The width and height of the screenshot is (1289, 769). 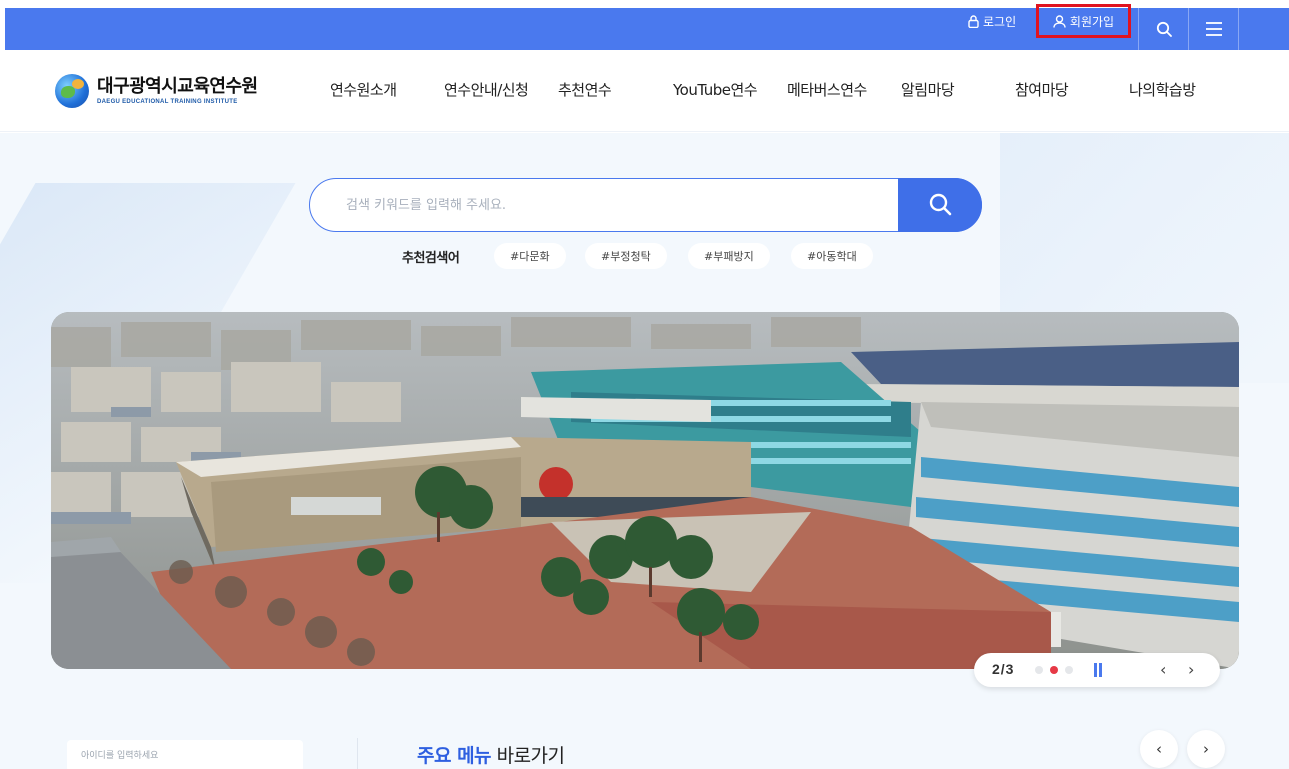 What do you see at coordinates (454, 756) in the screenshot?
I see `main-menu-heading-highlight: 주요 메뉴` at bounding box center [454, 756].